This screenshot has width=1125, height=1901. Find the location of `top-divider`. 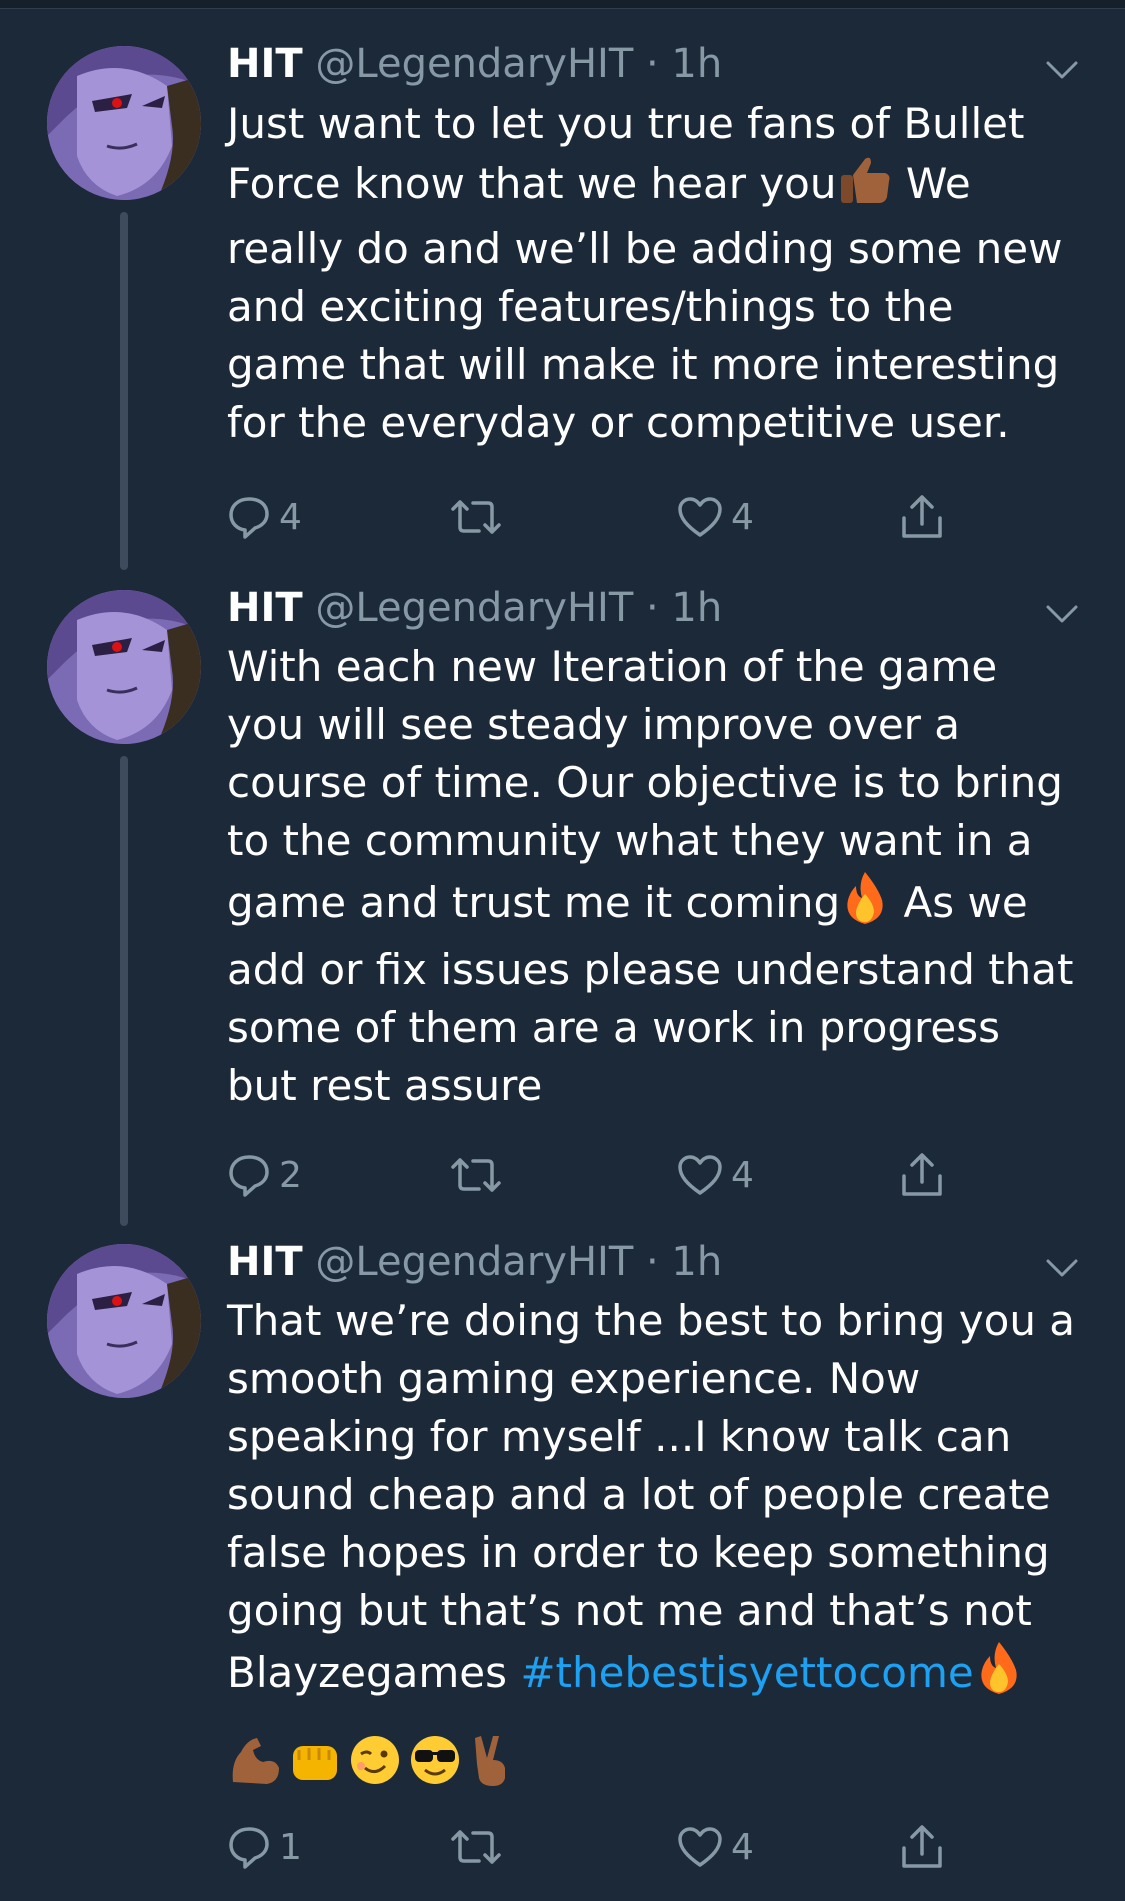

top-divider is located at coordinates (562, 4).